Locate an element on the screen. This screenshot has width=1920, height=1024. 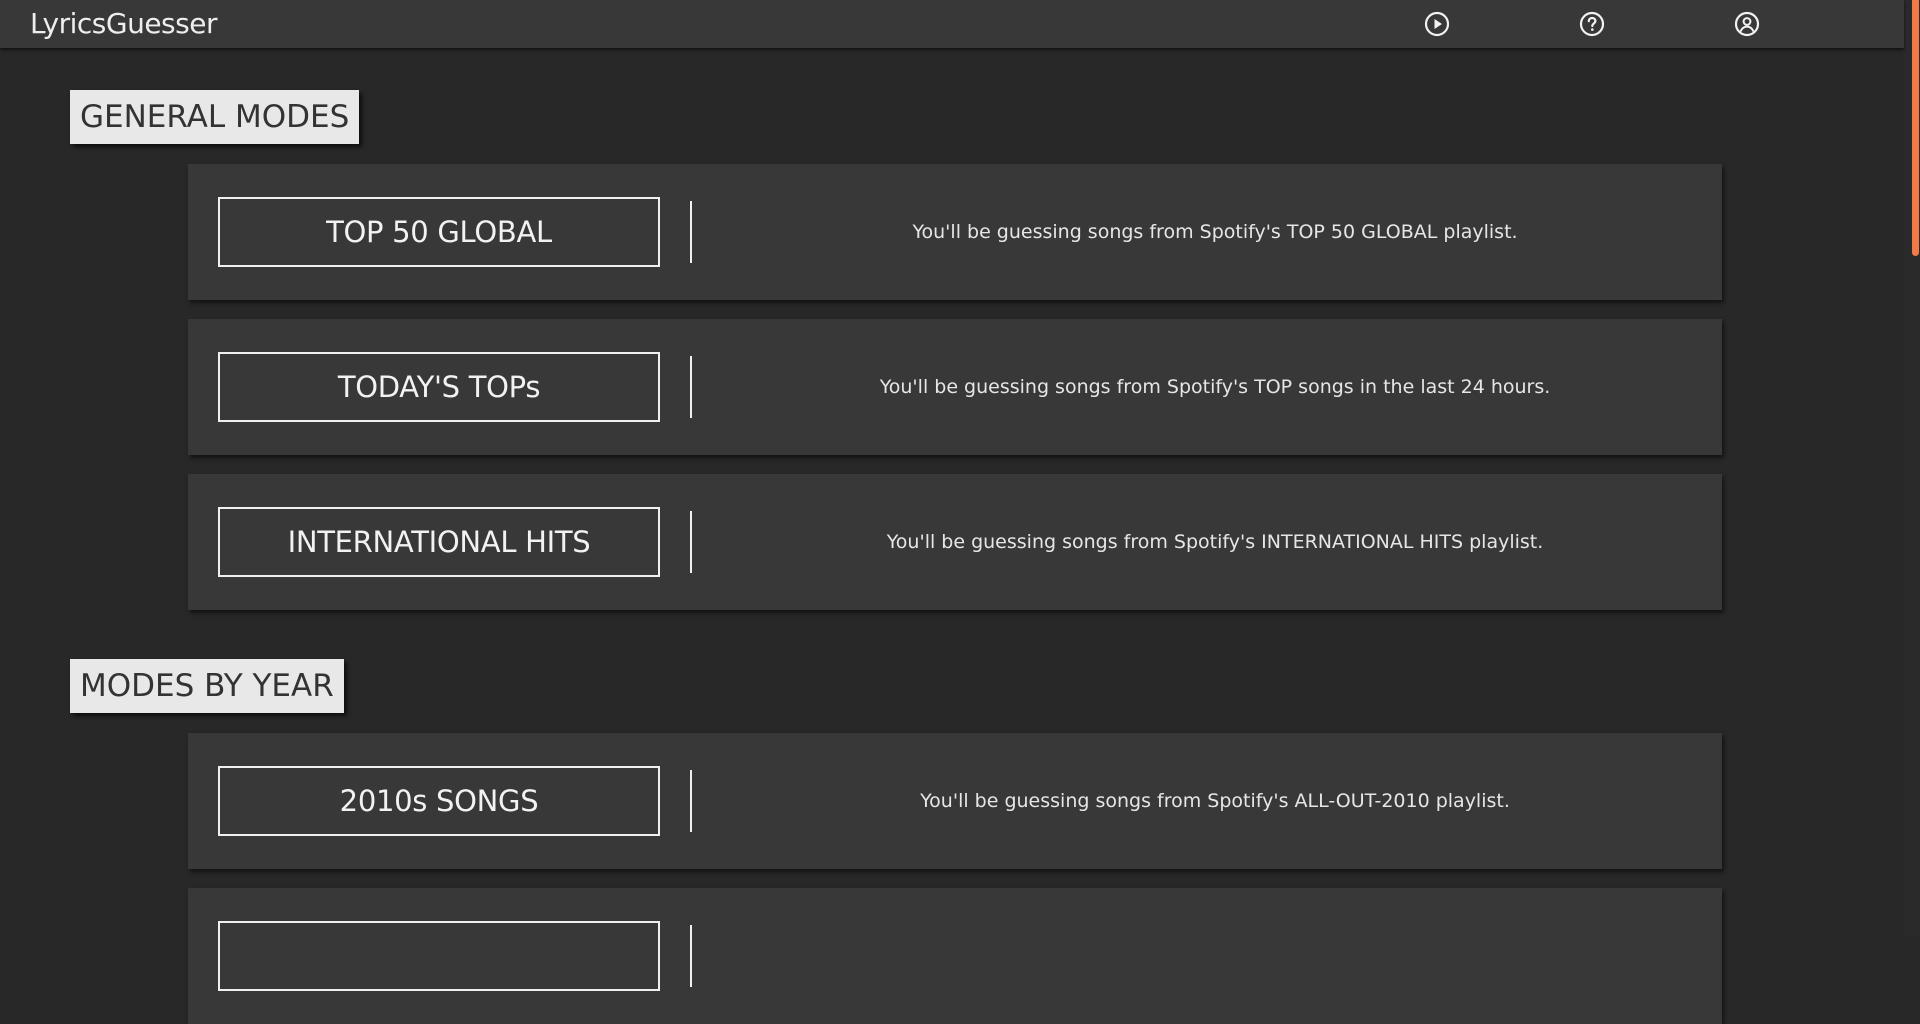
scrollbar-thumb is located at coordinates (1915, 128).